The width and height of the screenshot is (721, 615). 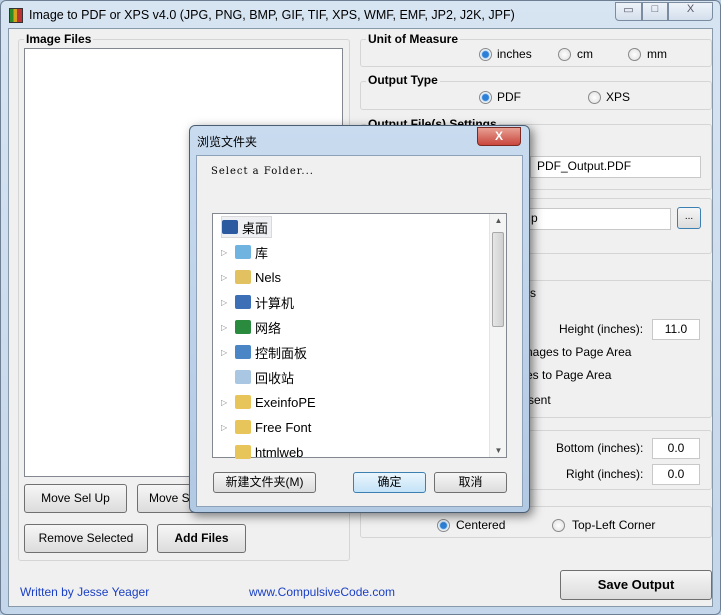 I want to click on tree-item-label: 计算机, so click(x=275, y=303).